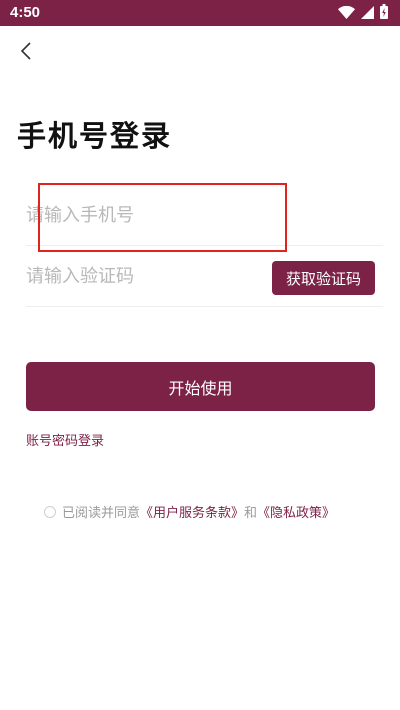 The image size is (400, 710). What do you see at coordinates (251, 513) in the screenshot?
I see `agreement-conjunction: 和` at bounding box center [251, 513].